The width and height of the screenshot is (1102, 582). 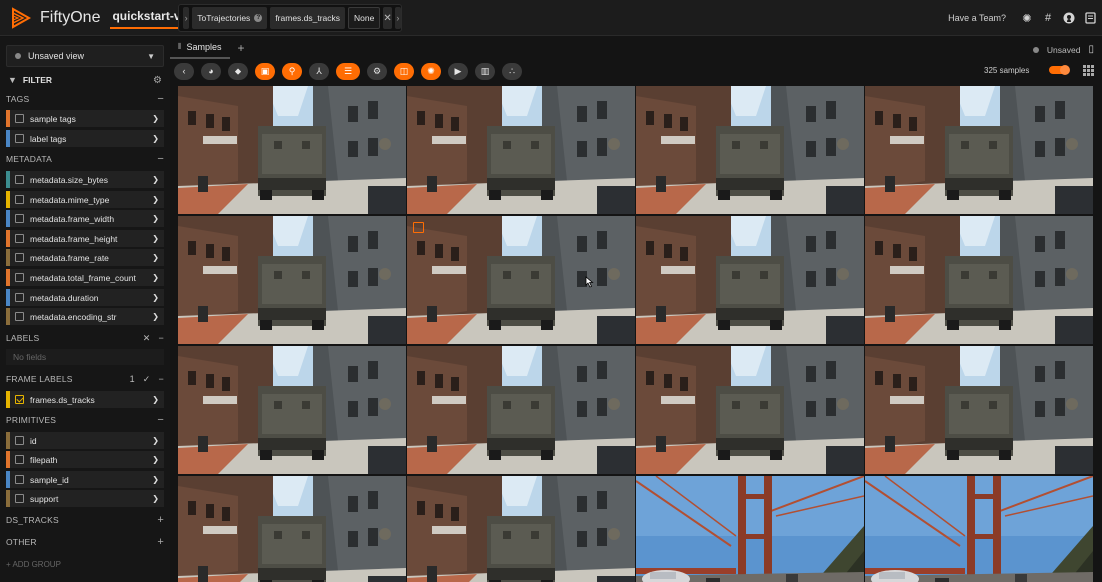 What do you see at coordinates (292, 71) in the screenshot?
I see `search-icon: ⚲` at bounding box center [292, 71].